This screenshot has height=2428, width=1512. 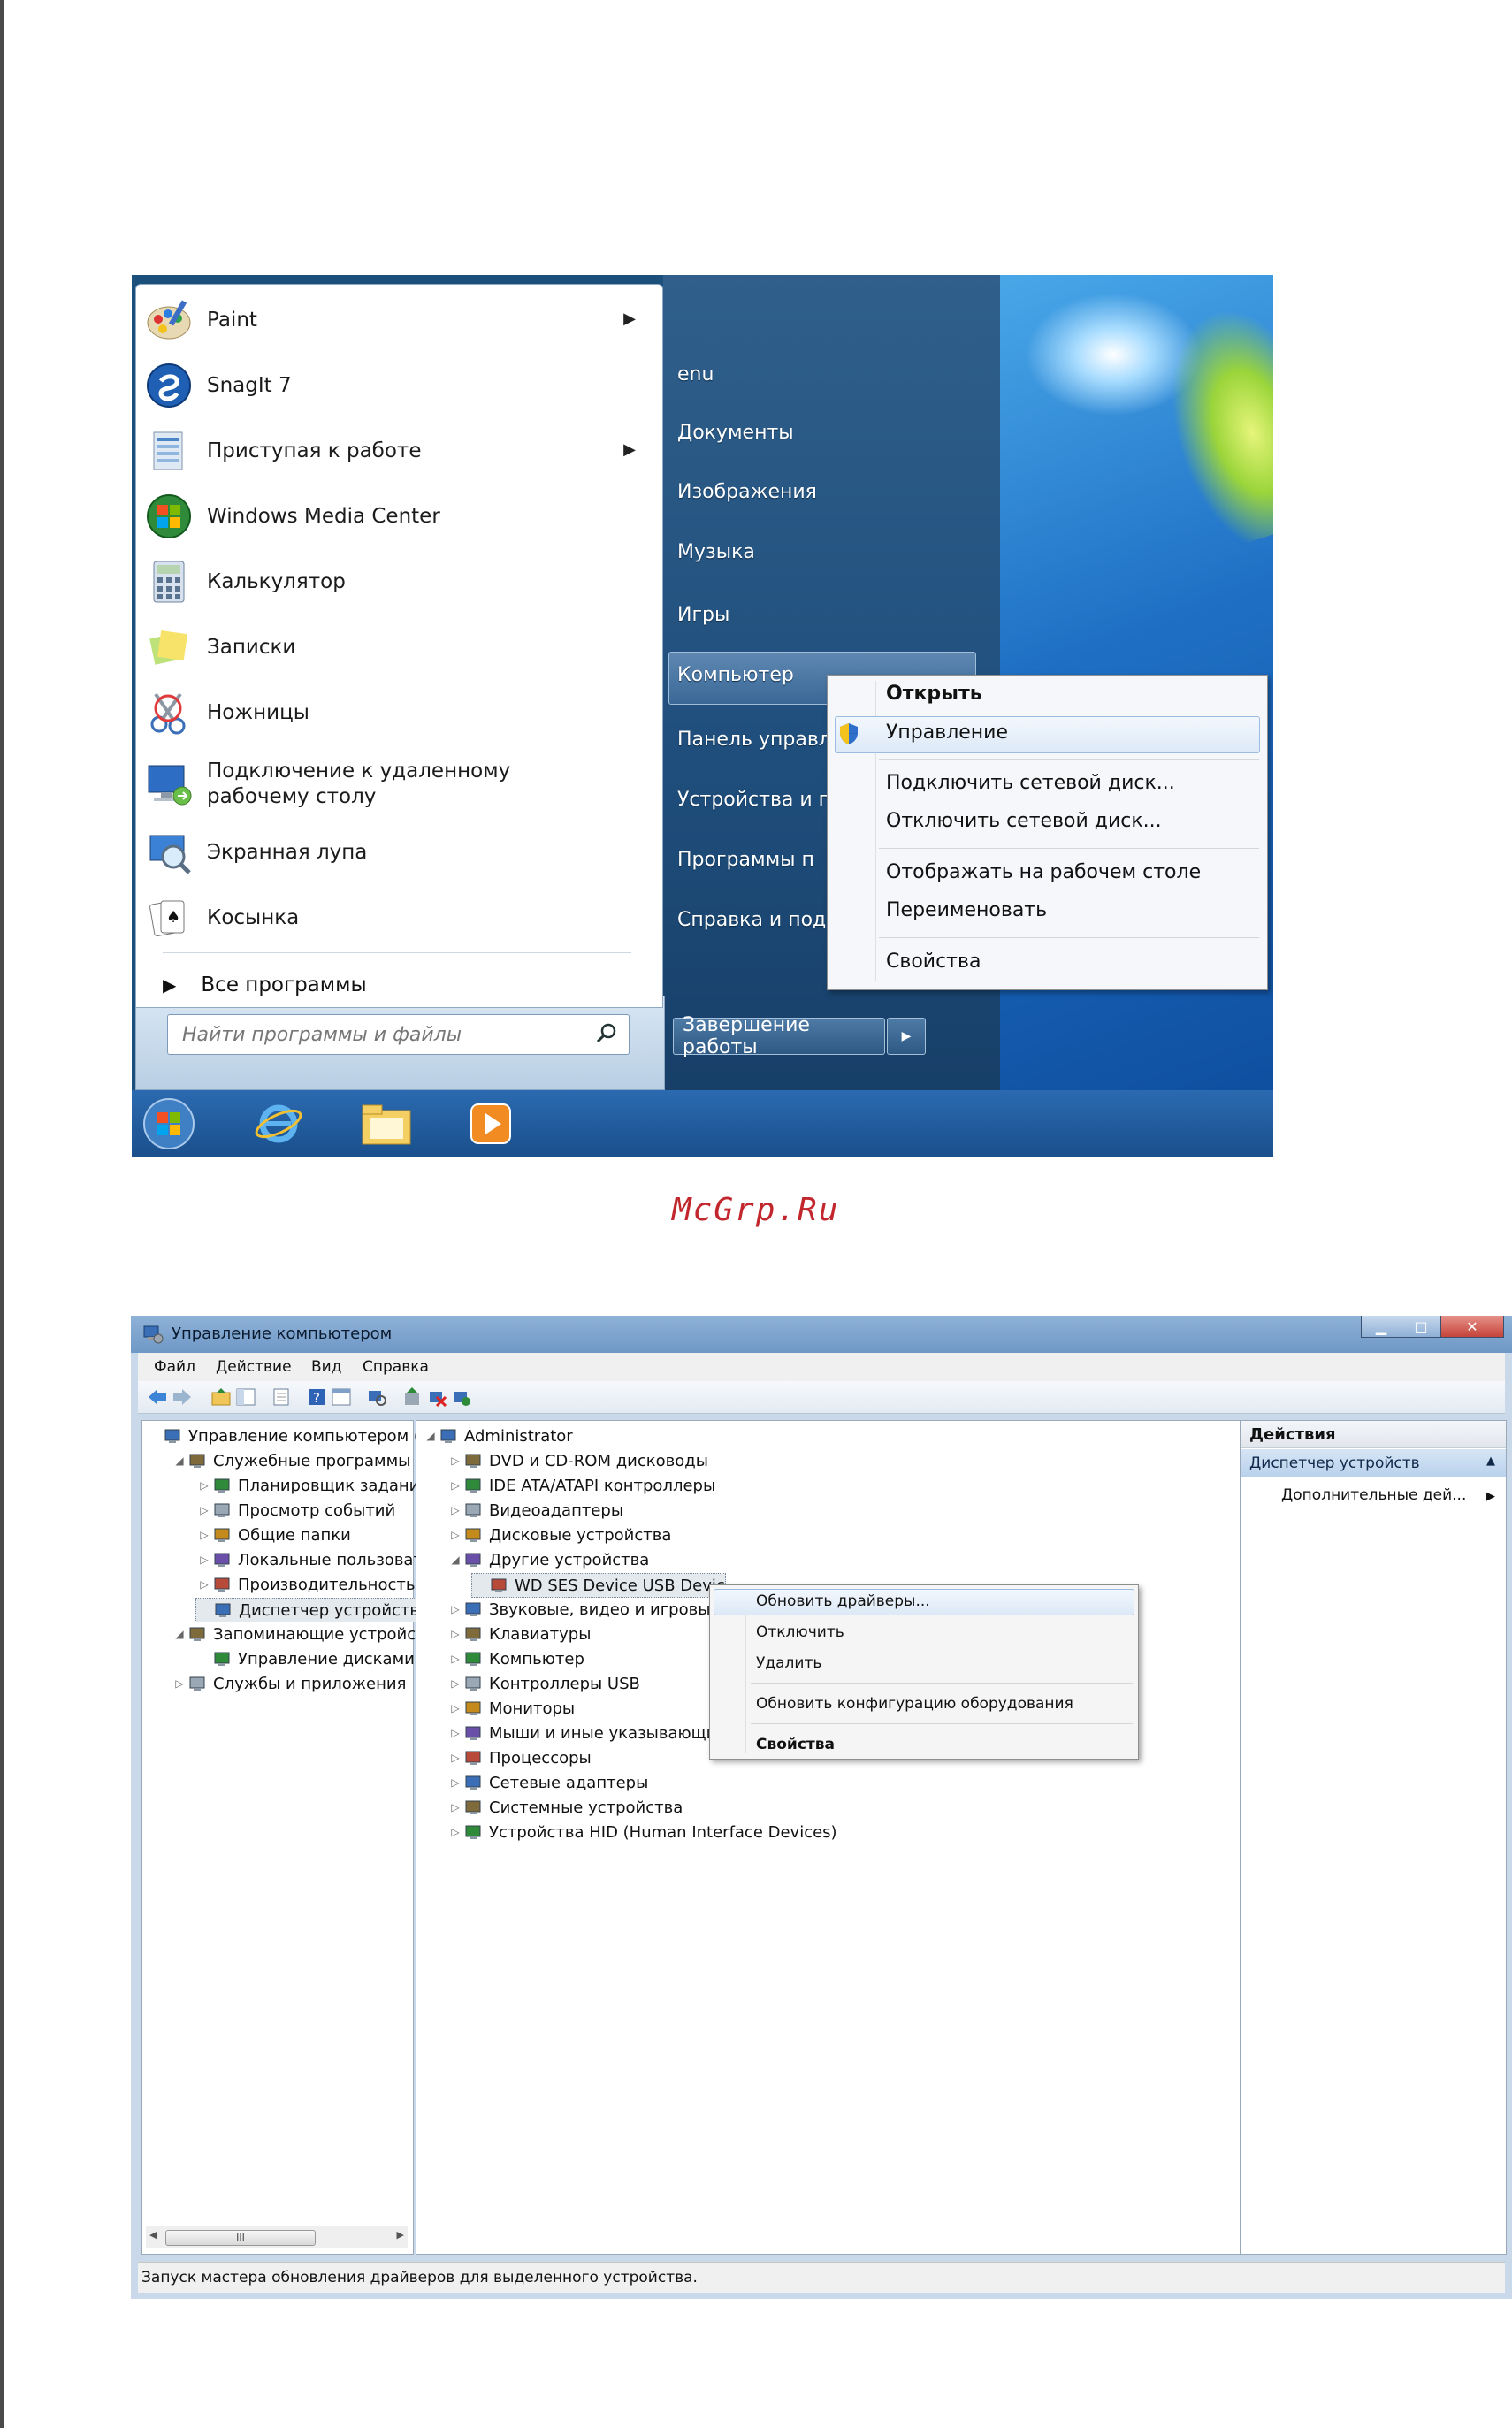 I want to click on show-hide-tree-icon, so click(x=245, y=1397).